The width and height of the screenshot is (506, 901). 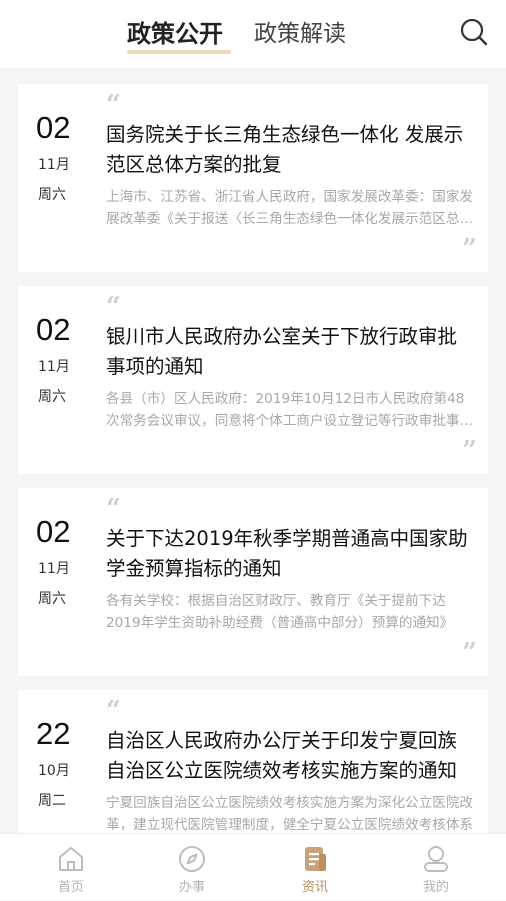 I want to click on article-title: 国务院关于长三角生态绿色一体化 发展示范区总体方案的批复, so click(x=291, y=150).